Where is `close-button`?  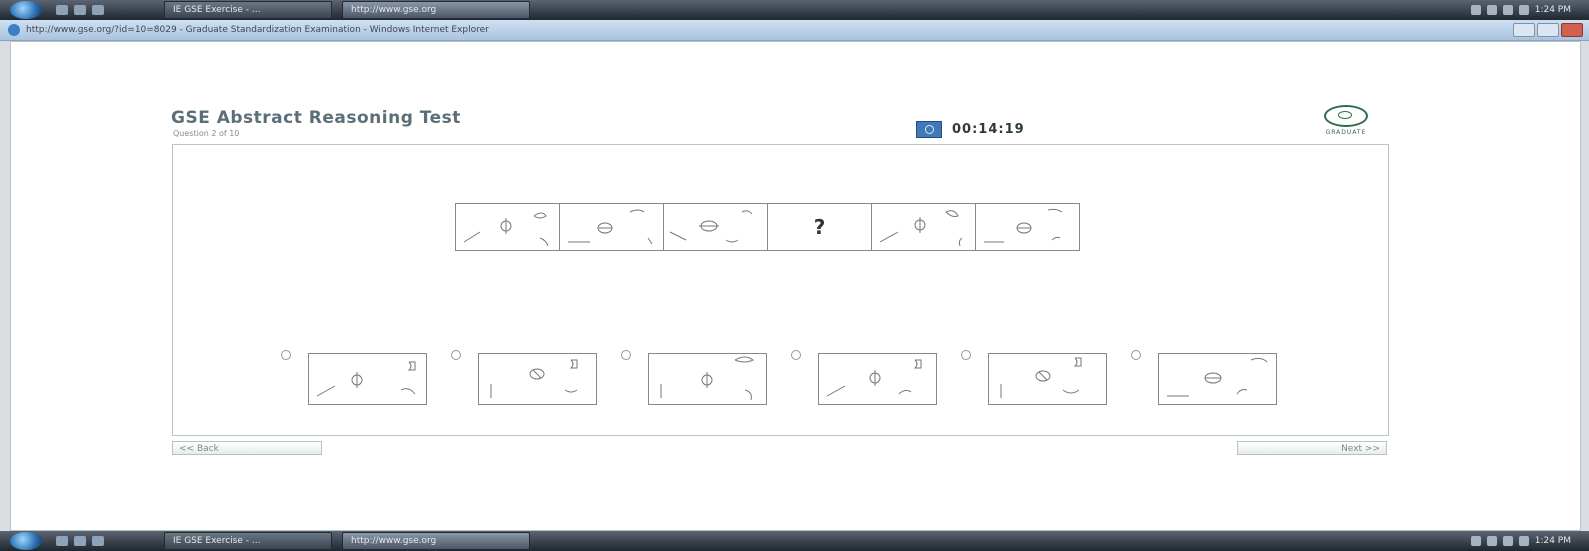 close-button is located at coordinates (1572, 30).